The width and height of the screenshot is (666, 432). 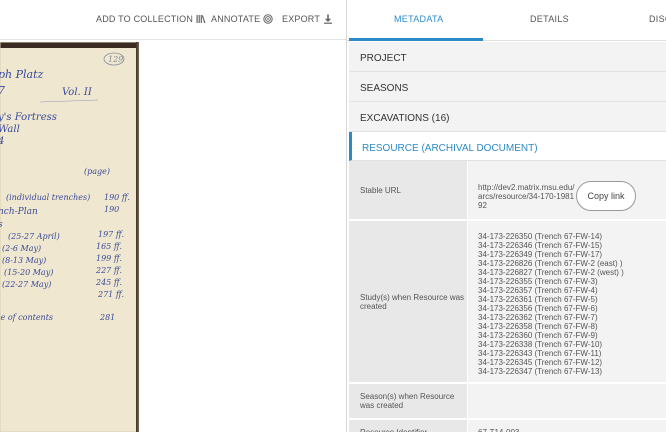 What do you see at coordinates (22, 74) in the screenshot?
I see `handwriting-line: ph Platz` at bounding box center [22, 74].